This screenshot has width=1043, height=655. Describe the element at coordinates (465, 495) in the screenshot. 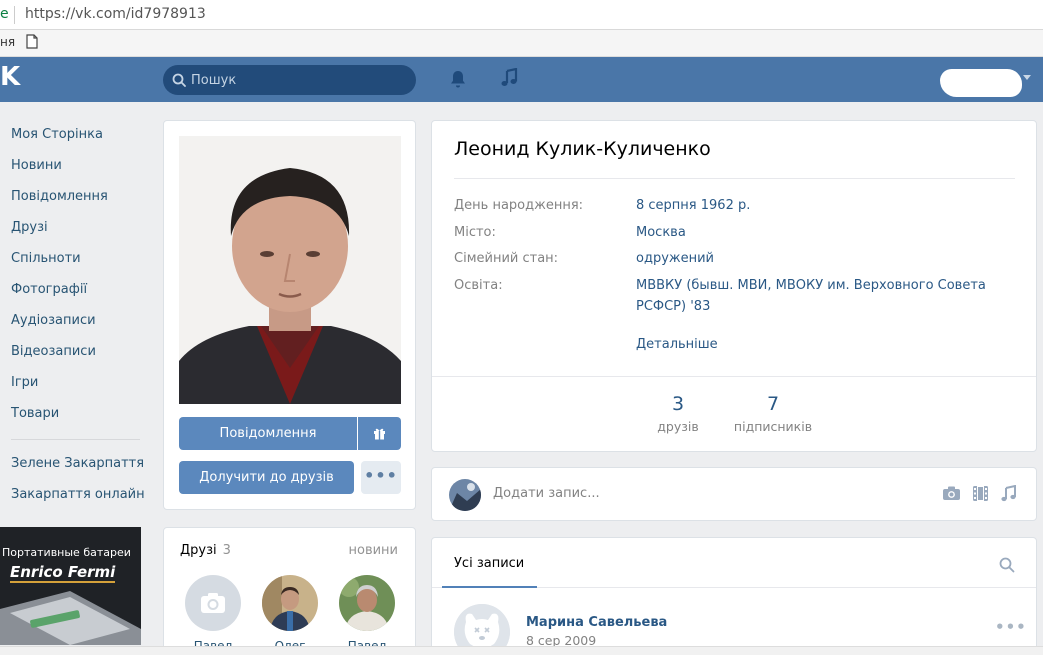

I see `current-user-avatar` at that location.